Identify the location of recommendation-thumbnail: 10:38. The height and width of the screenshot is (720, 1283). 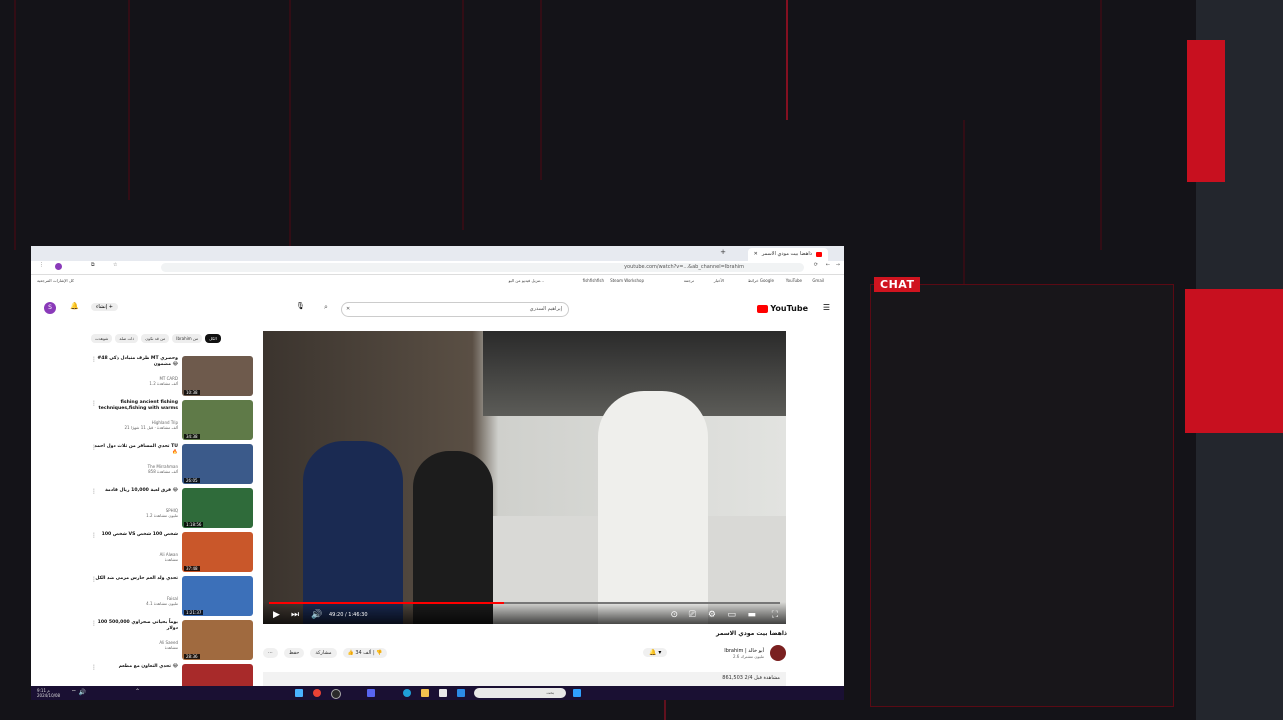
(217, 376).